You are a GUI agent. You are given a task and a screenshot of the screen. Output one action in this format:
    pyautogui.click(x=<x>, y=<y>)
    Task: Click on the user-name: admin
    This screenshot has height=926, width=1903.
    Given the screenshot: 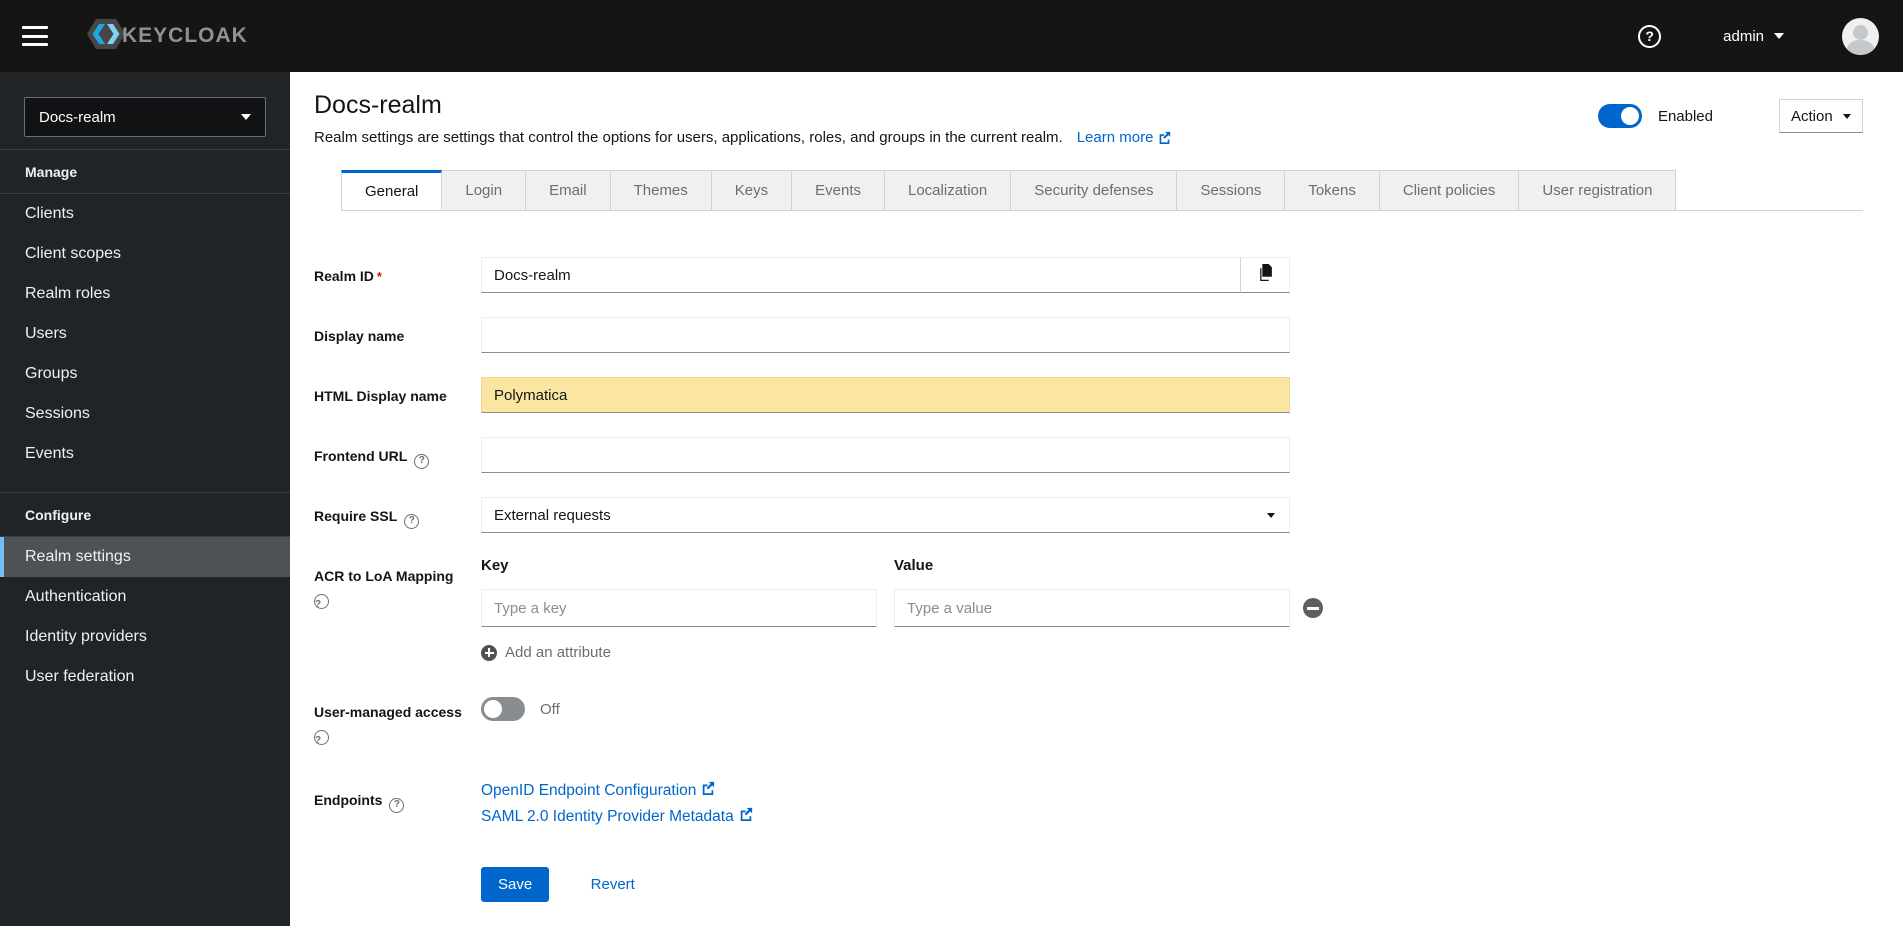 What is the action you would take?
    pyautogui.click(x=1743, y=36)
    